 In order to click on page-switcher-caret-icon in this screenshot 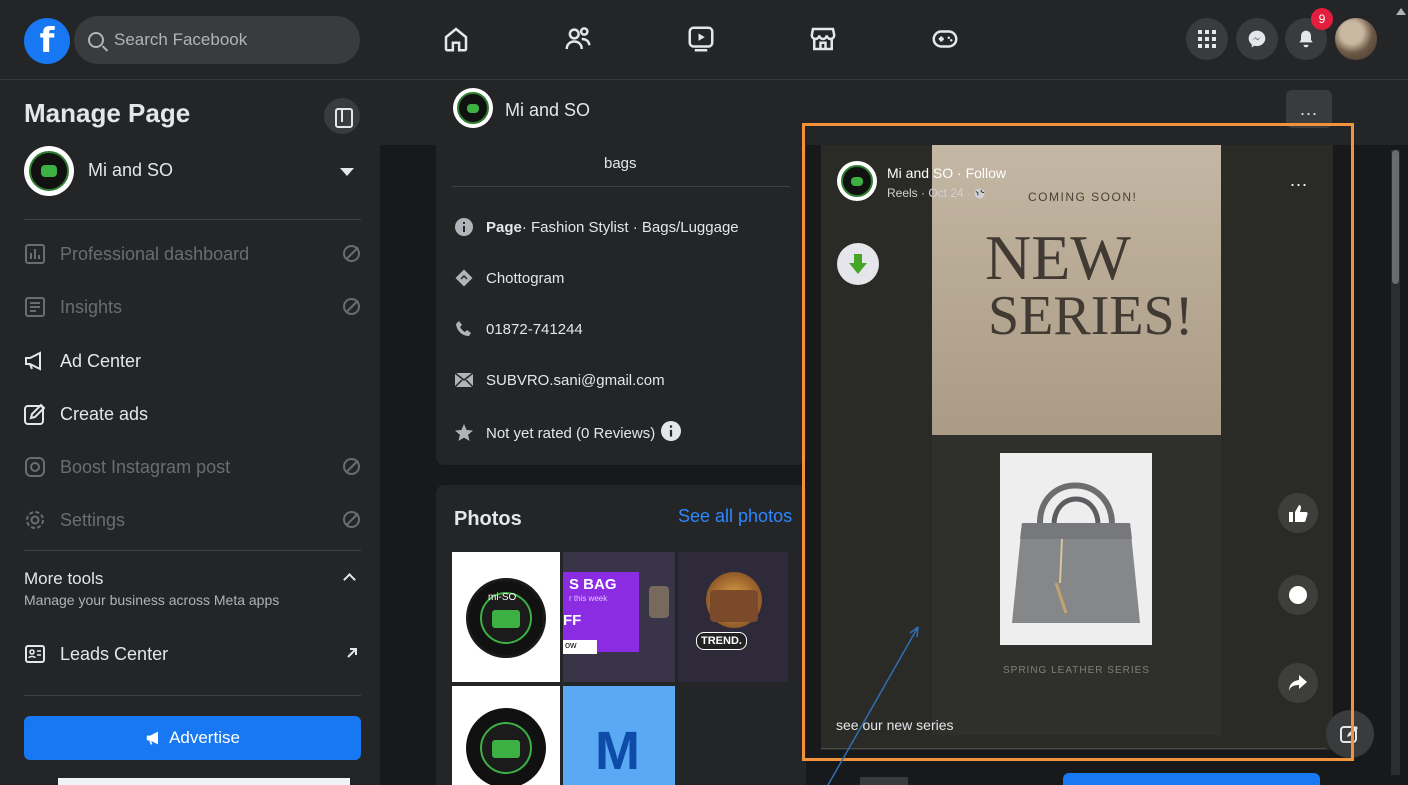, I will do `click(347, 172)`.